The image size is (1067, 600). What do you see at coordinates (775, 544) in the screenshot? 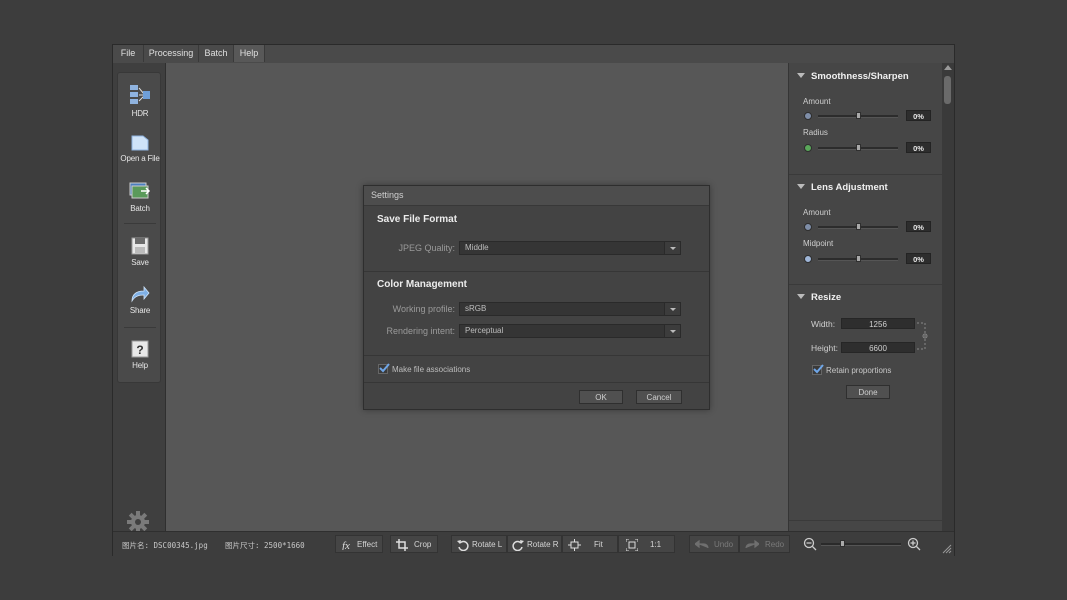
I see `redo-label: Redo` at bounding box center [775, 544].